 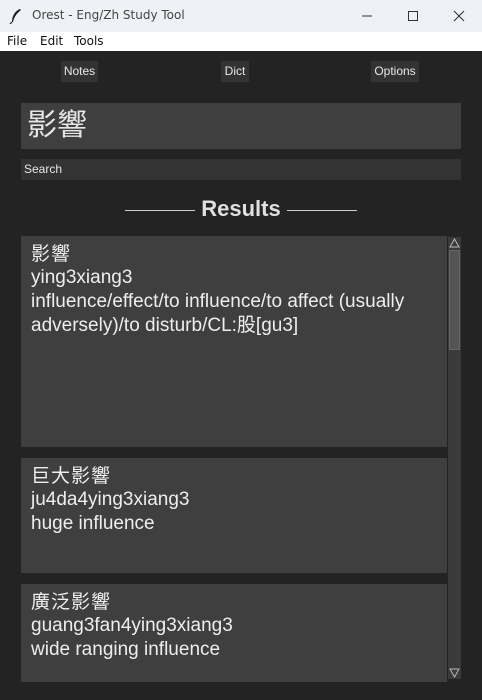 What do you see at coordinates (321, 210) in the screenshot?
I see `divider-right` at bounding box center [321, 210].